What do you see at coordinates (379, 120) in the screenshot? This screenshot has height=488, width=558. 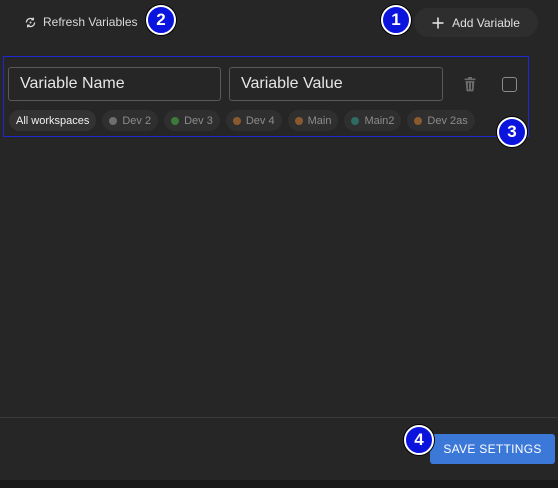 I see `workspace-chip-label: Main2` at bounding box center [379, 120].